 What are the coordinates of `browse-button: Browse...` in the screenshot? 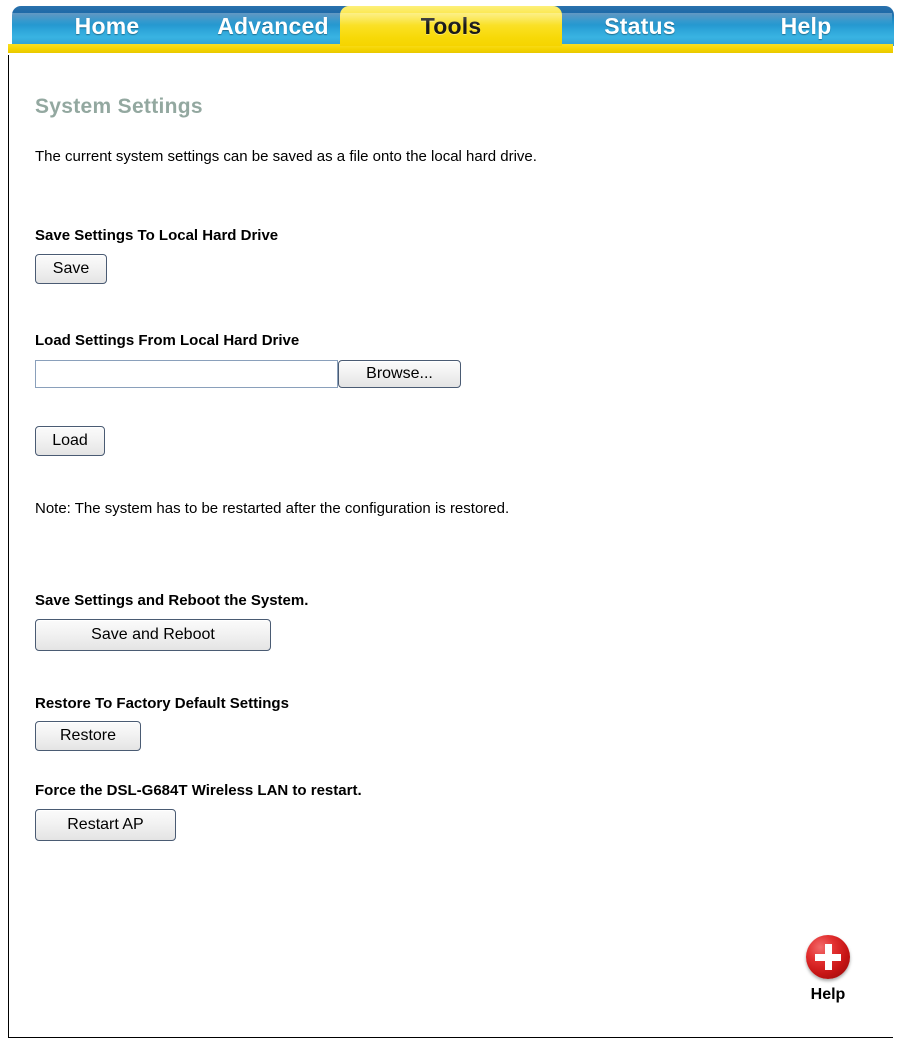 It's located at (399, 374).